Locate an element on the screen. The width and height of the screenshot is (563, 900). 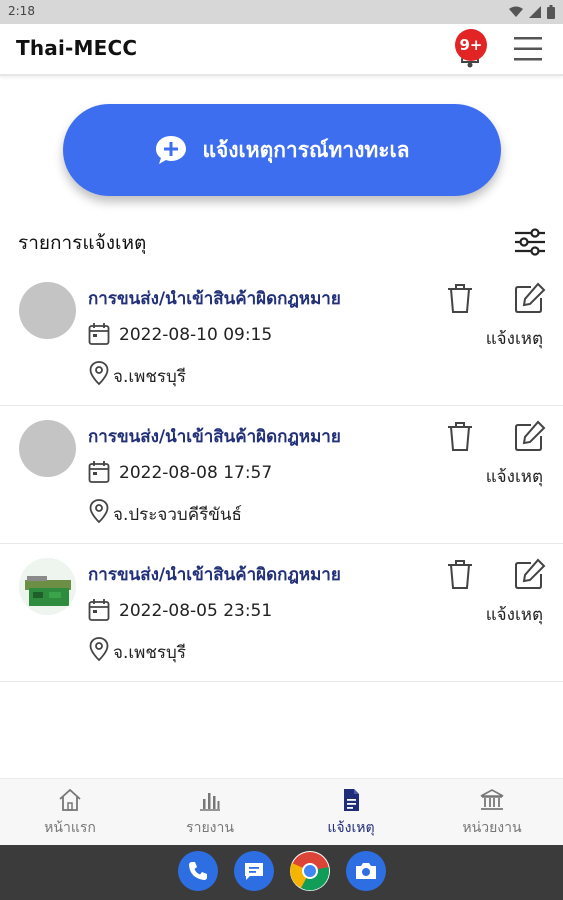
messages-app-icon is located at coordinates (254, 871).